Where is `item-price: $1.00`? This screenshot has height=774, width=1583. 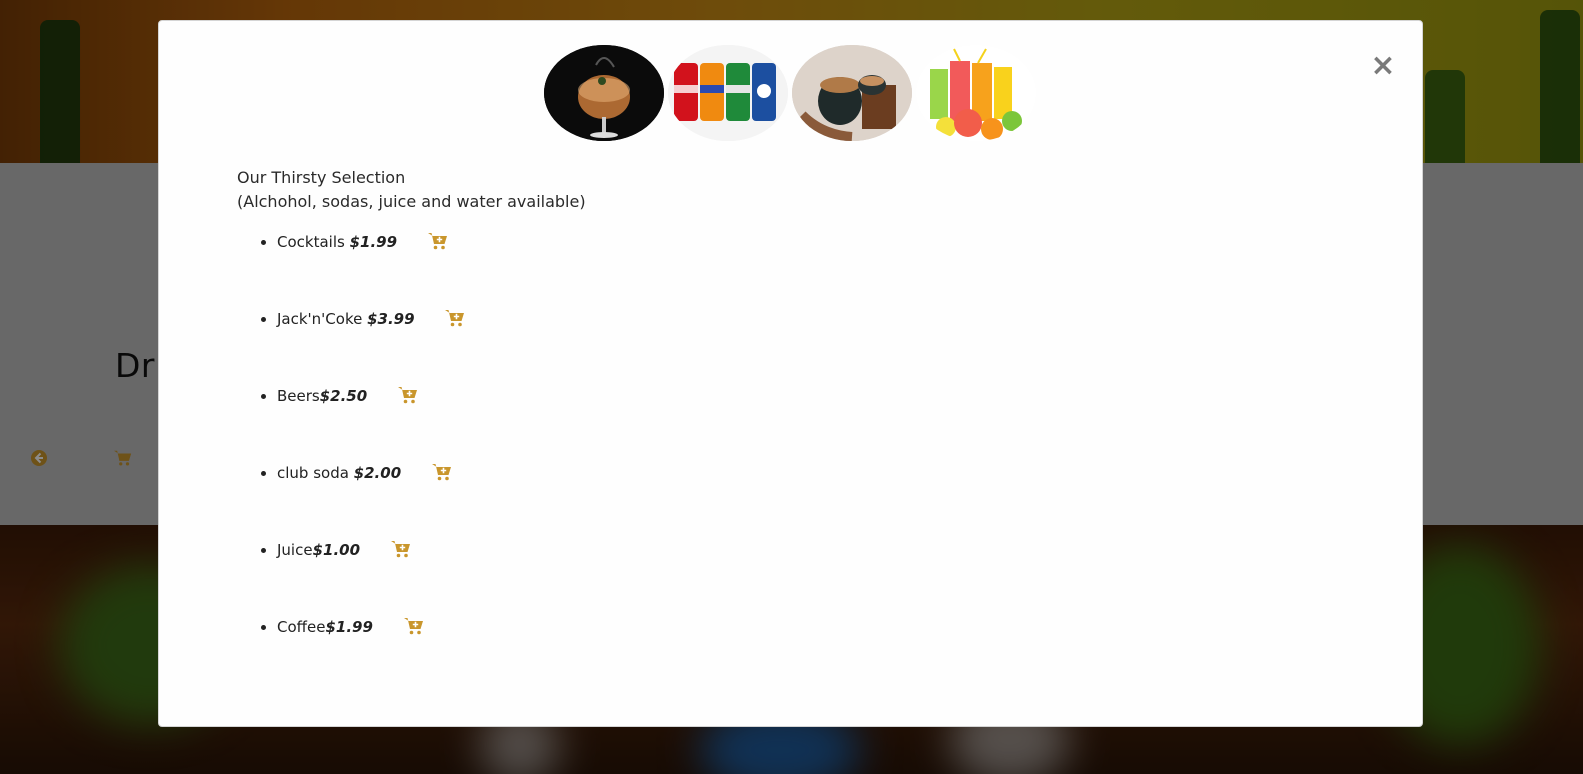 item-price: $1.00 is located at coordinates (336, 550).